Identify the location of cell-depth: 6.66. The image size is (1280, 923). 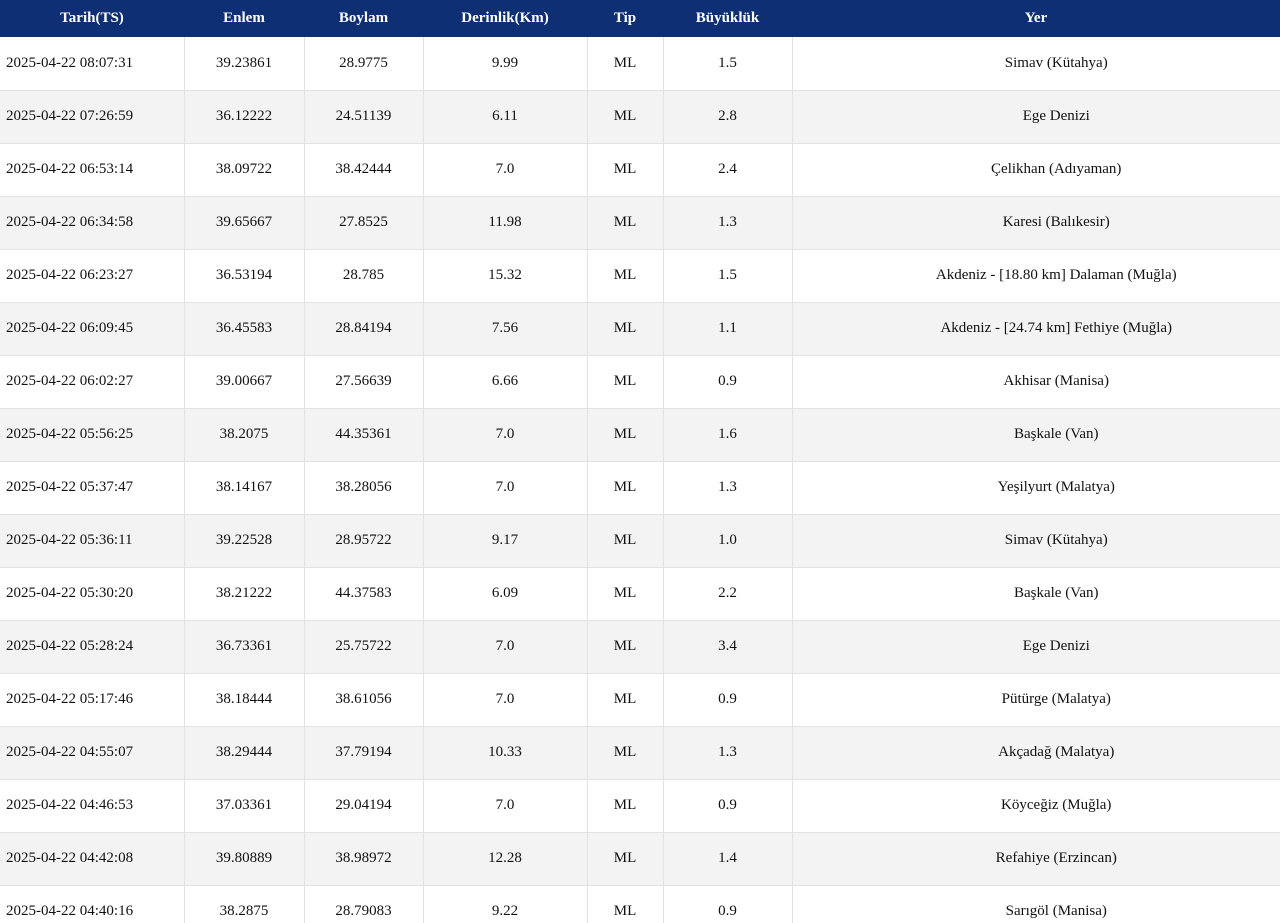
(505, 382).